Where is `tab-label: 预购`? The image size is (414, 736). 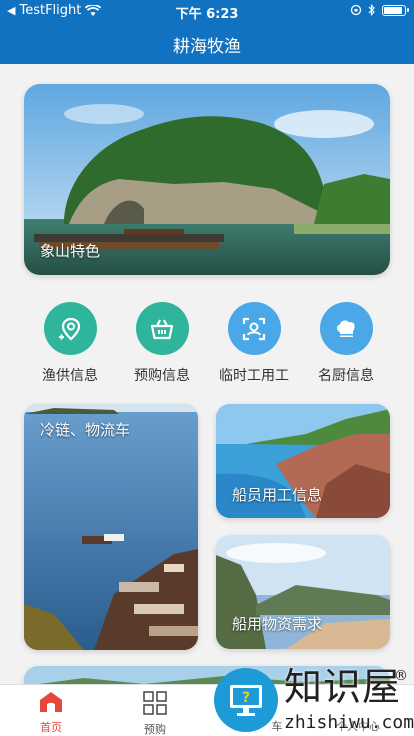 tab-label: 预购 is located at coordinates (155, 729).